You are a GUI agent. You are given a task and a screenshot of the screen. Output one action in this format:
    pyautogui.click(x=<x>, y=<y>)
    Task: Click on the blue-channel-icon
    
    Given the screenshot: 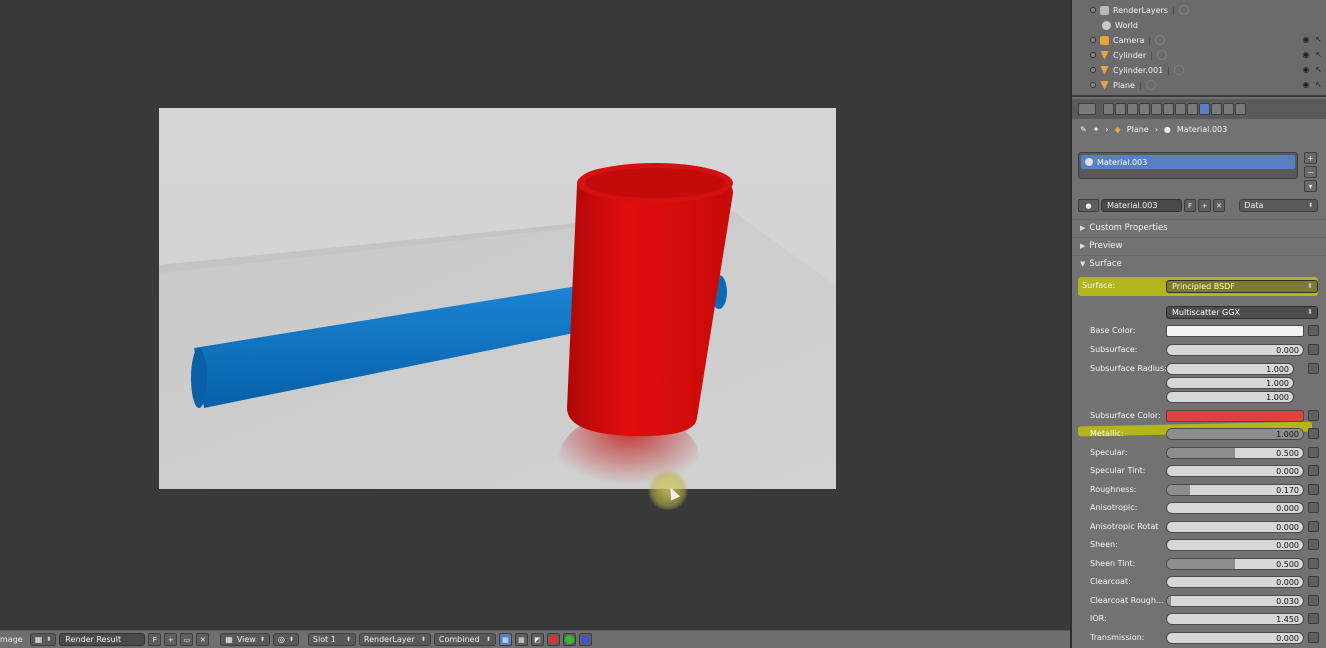 What is the action you would take?
    pyautogui.click(x=585, y=639)
    